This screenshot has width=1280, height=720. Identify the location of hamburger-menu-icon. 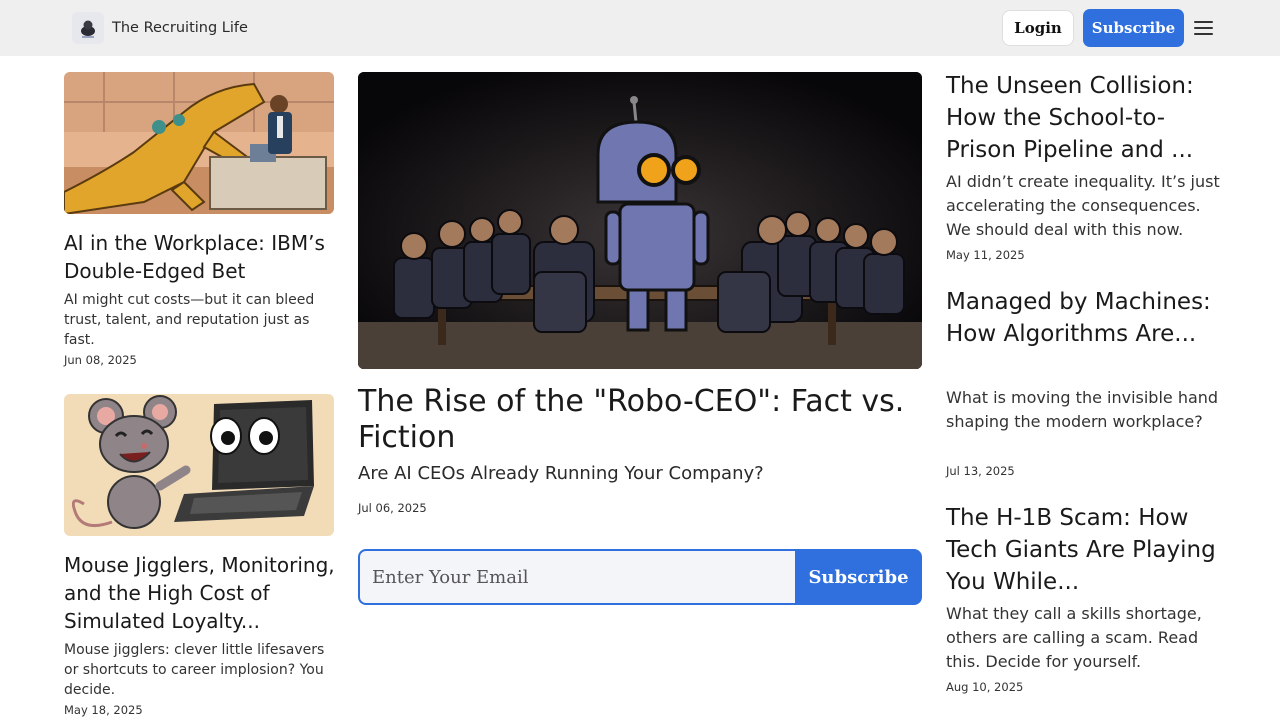
(1204, 28).